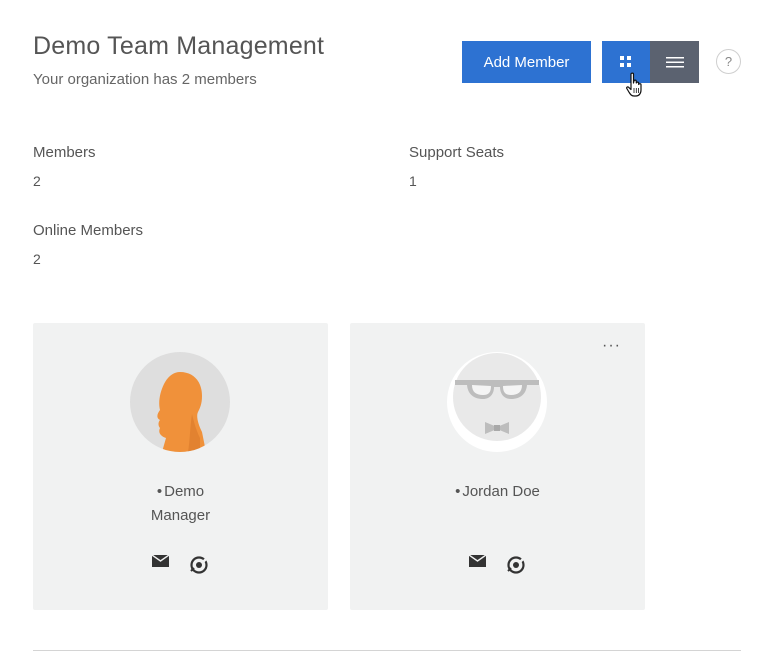 The height and width of the screenshot is (660, 760). Describe the element at coordinates (456, 166) in the screenshot. I see `stat-support-seats: Support Seats 1` at that location.